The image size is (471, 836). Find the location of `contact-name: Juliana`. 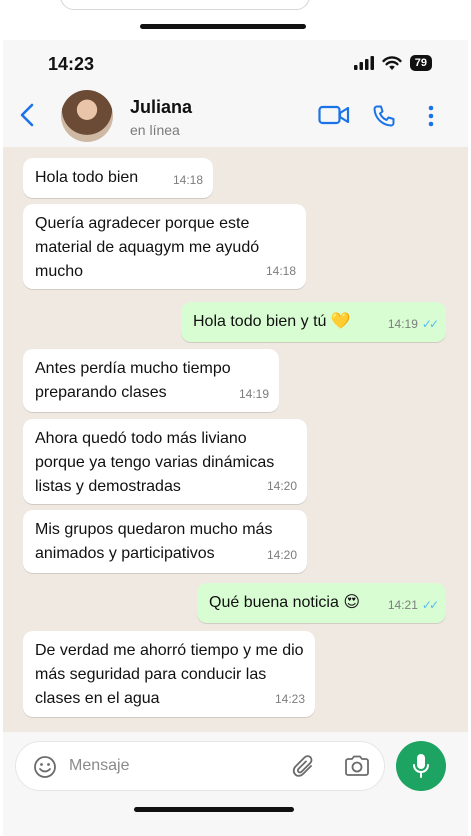

contact-name: Juliana is located at coordinates (161, 107).